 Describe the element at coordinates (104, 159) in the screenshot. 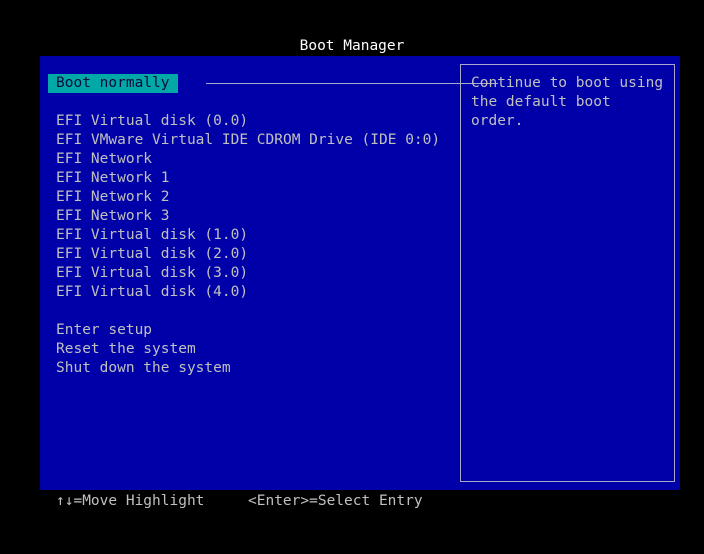

I see `menu-item-efi-network: EFI Network` at that location.